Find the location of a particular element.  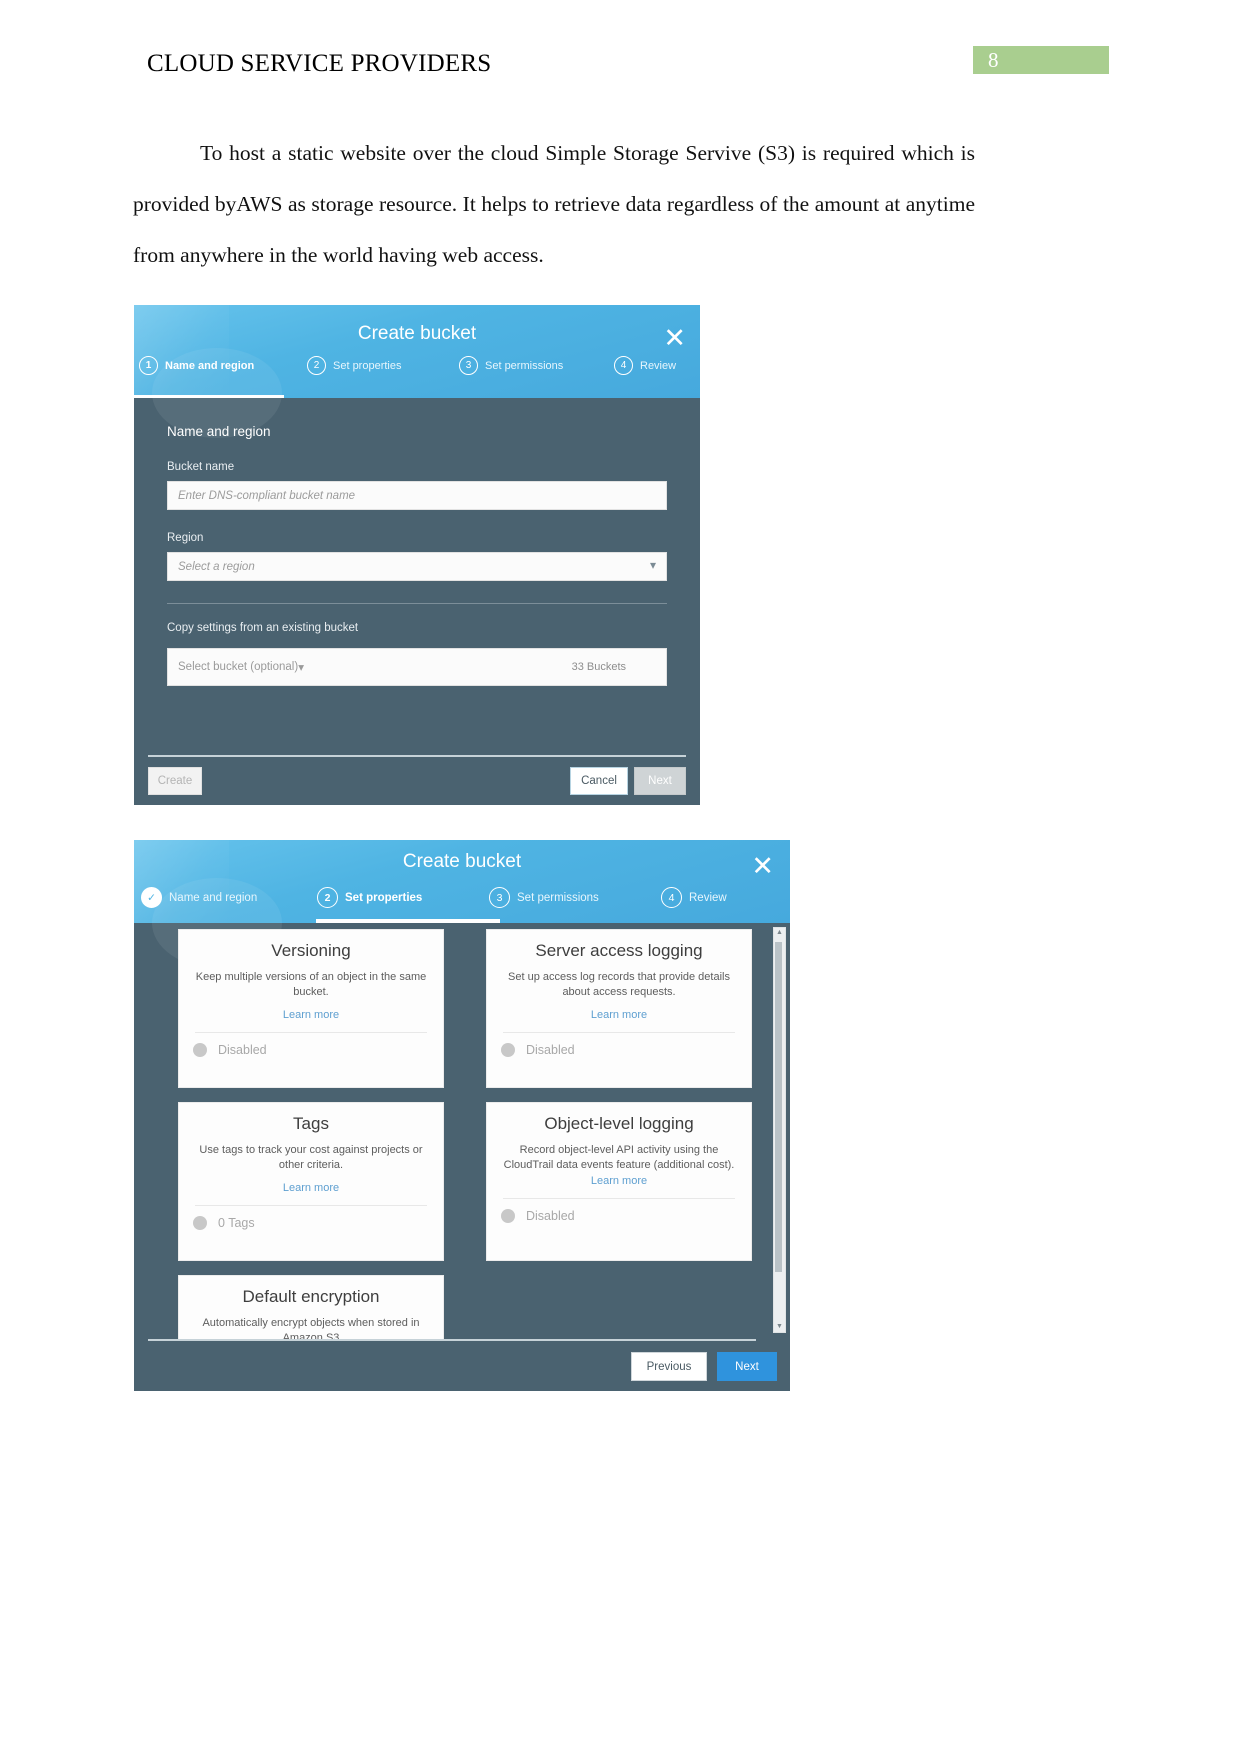

copy-settings-placeholder: Select bucket (optional) is located at coordinates (238, 667).